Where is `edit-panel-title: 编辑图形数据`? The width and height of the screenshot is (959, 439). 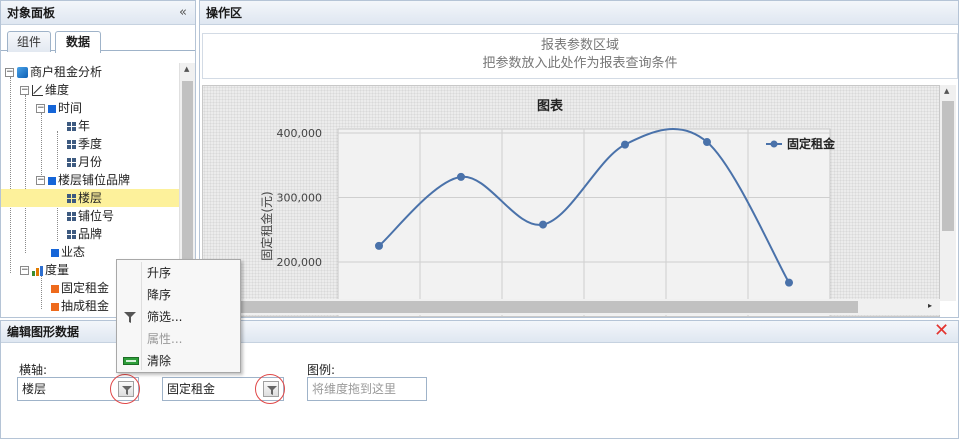
edit-panel-title: 编辑图形数据 is located at coordinates (43, 332).